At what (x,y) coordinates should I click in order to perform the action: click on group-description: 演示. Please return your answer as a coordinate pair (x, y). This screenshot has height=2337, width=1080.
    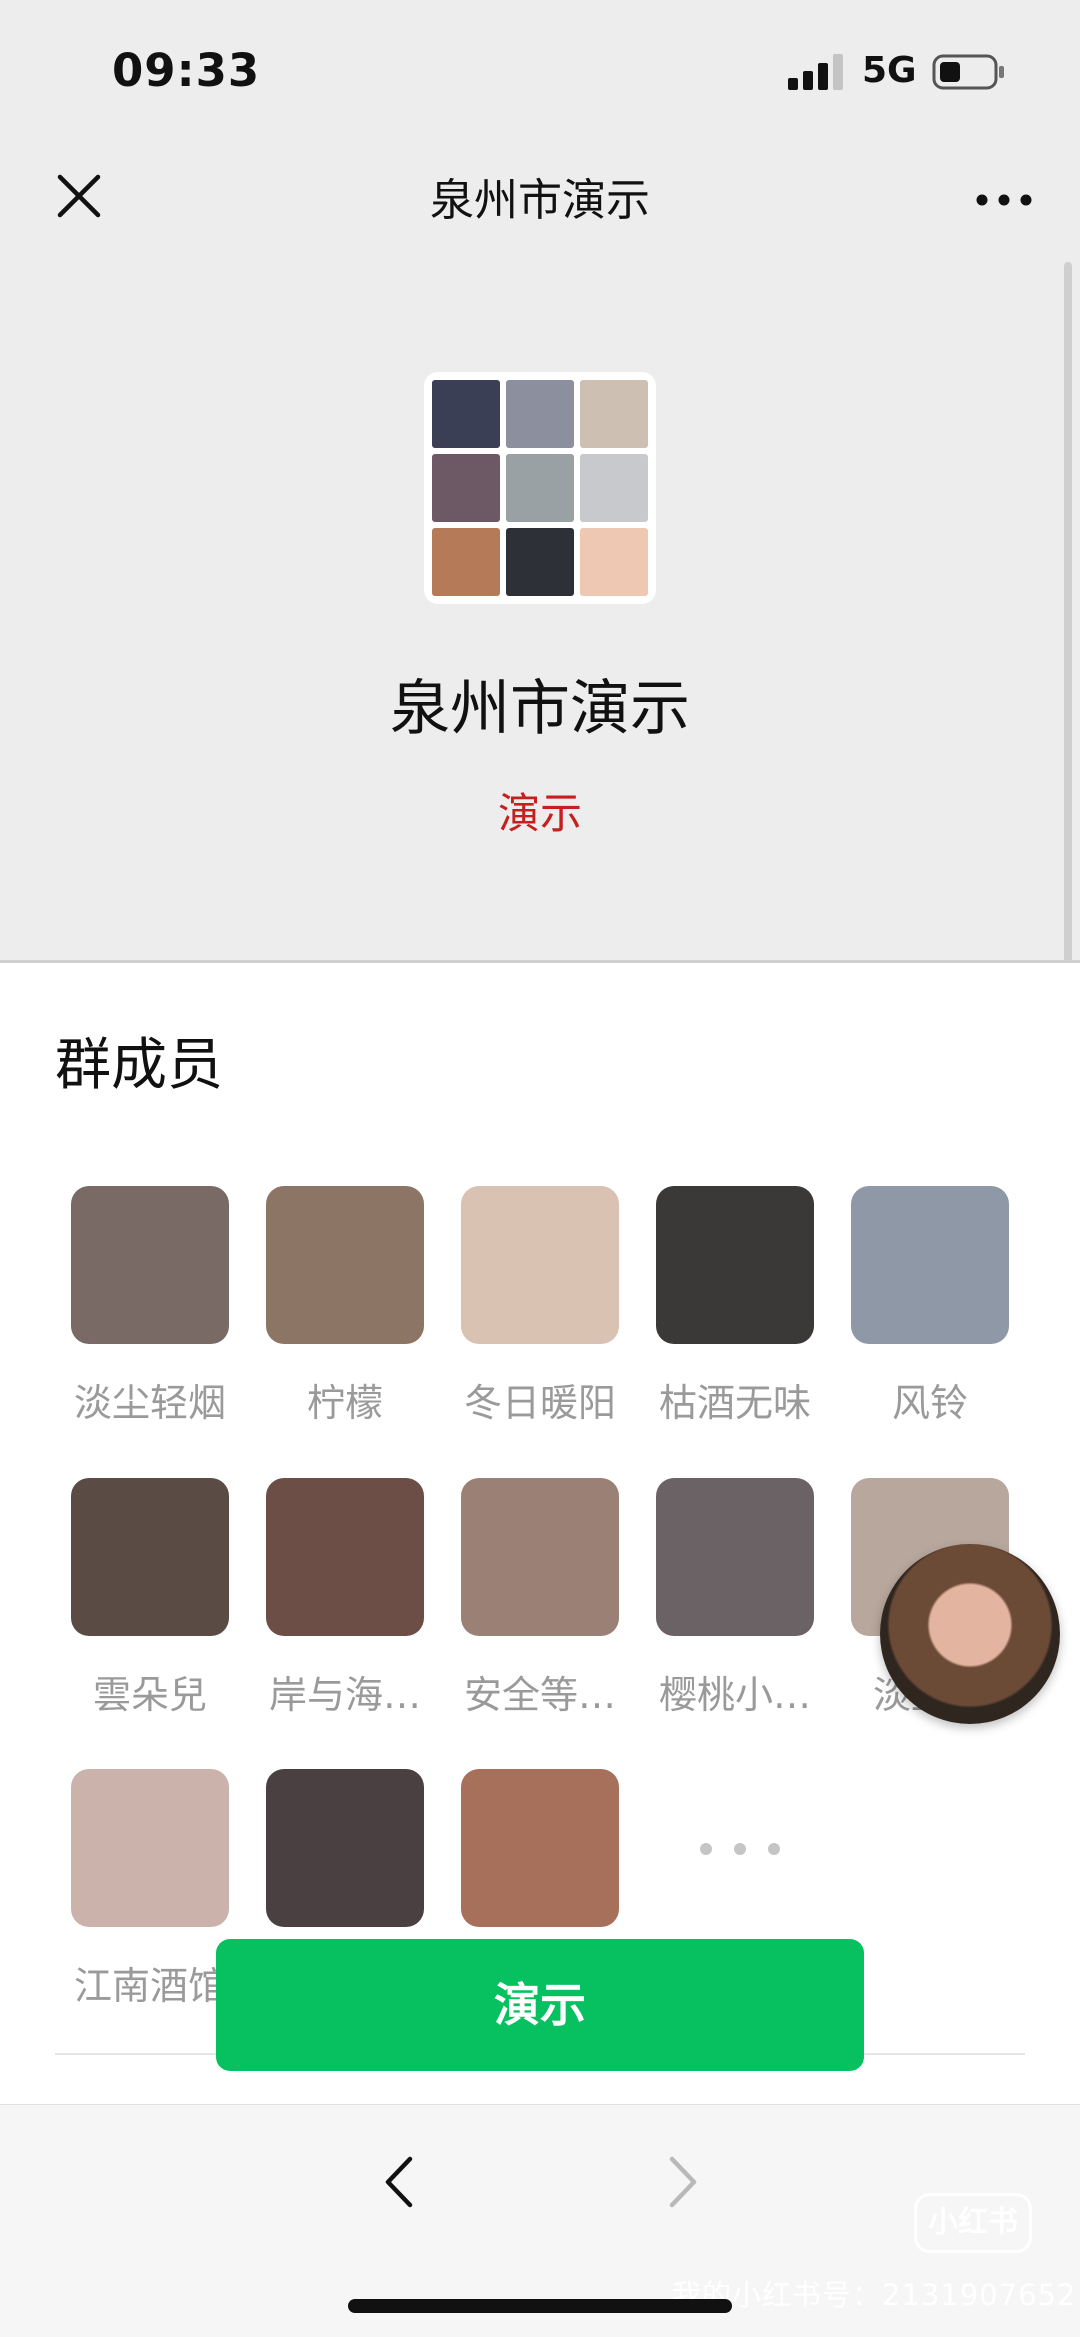
    Looking at the image, I should click on (539, 813).